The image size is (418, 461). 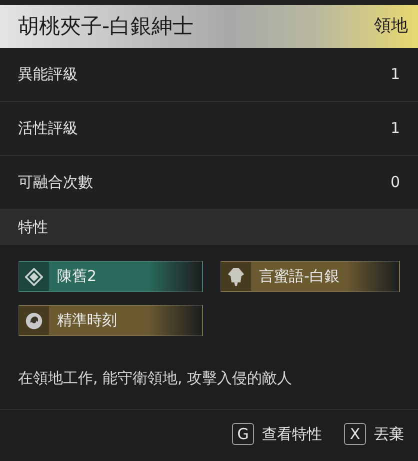 What do you see at coordinates (55, 183) in the screenshot?
I see `stat-label: 可融合次數` at bounding box center [55, 183].